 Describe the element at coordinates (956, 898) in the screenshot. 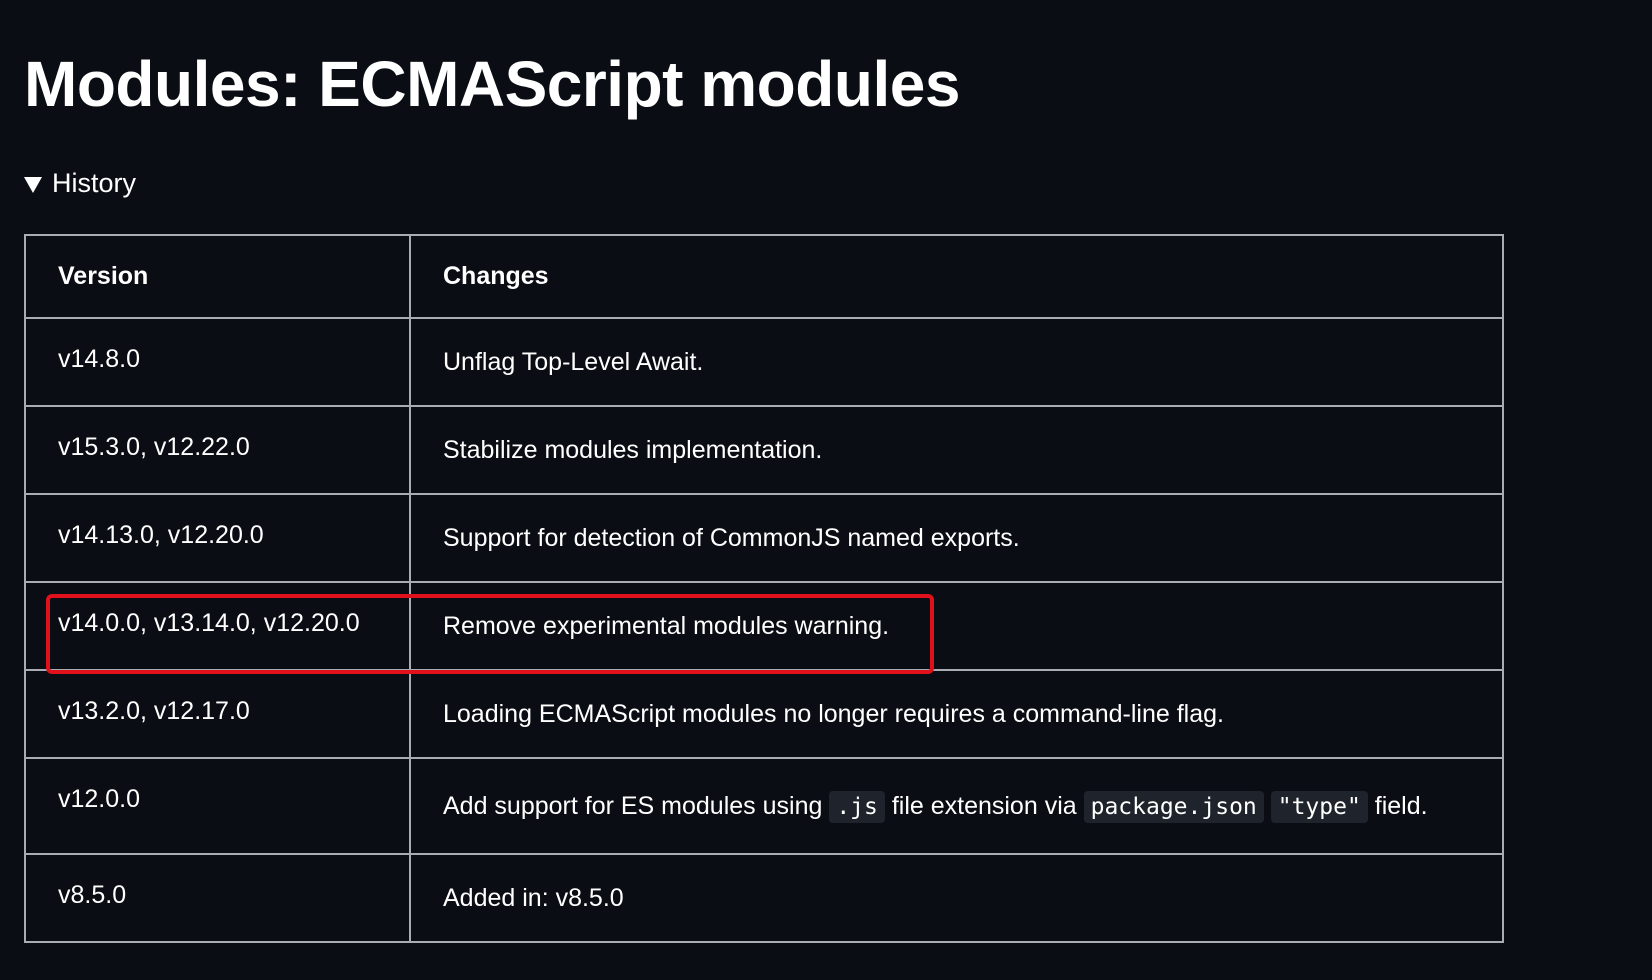

I see `changes-cell: Added in: v8.5.0` at that location.